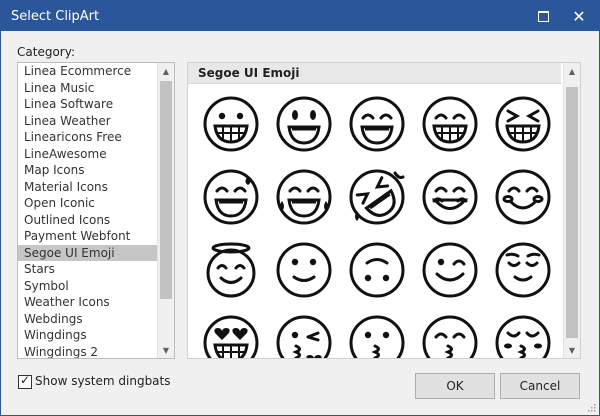 The image size is (600, 416). Describe the element at coordinates (87, 335) in the screenshot. I see `list-item: Wingdings` at that location.